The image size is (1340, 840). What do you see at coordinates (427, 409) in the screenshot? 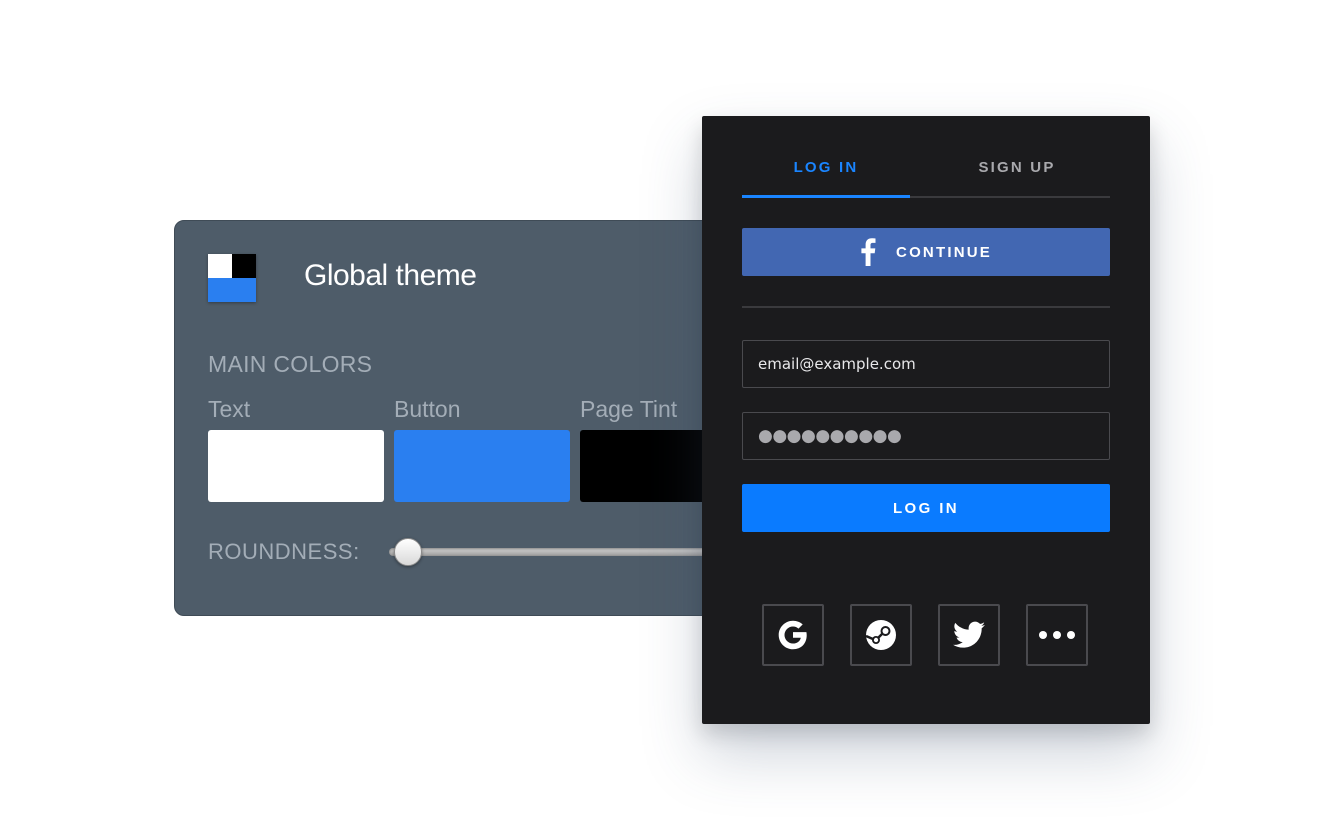
I see `button-color-label: Button` at bounding box center [427, 409].